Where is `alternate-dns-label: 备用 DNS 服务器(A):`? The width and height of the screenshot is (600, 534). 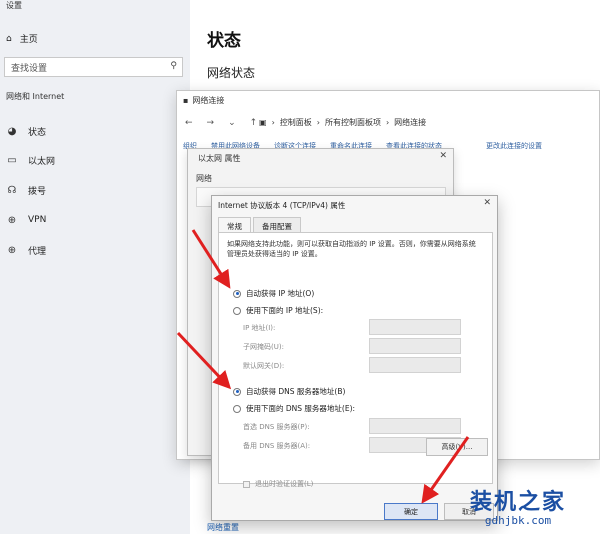
alternate-dns-label: 备用 DNS 服务器(A): is located at coordinates (277, 446).